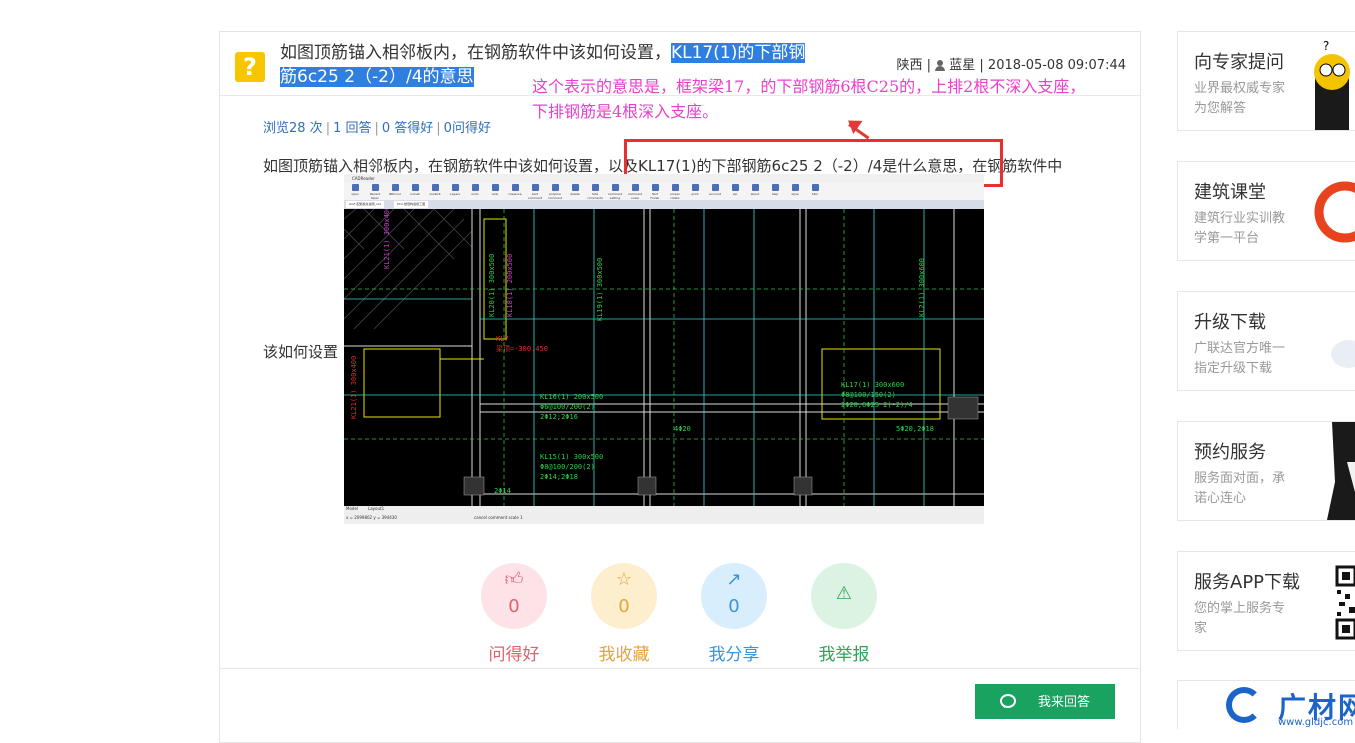 Image resolution: width=1355 pixels, height=743 pixels. I want to click on cad-toolbar-button: help, so click(775, 191).